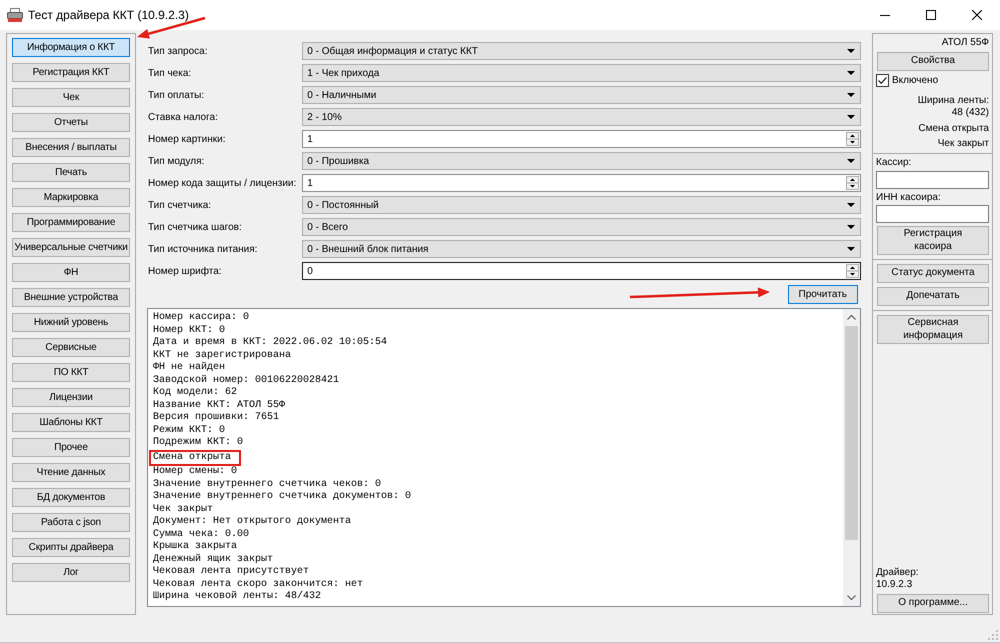 The width and height of the screenshot is (1000, 643). I want to click on nav-button: Внешние устройства, so click(71, 297).